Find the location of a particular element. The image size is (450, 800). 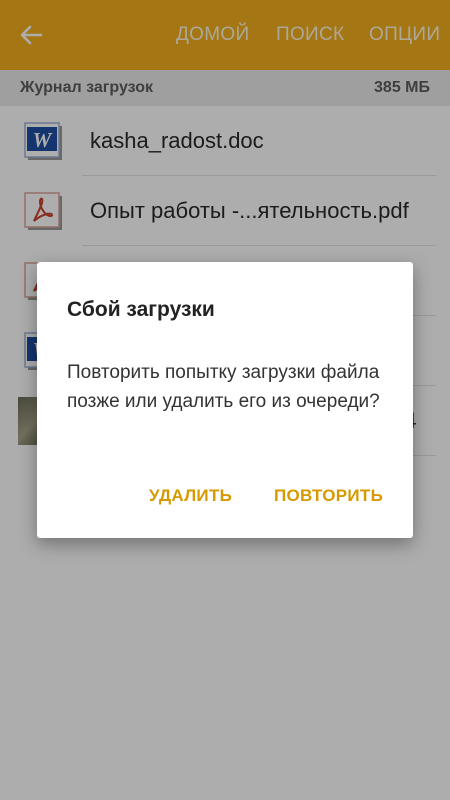

retry-button: ПОВТОРИТЬ is located at coordinates (328, 496).